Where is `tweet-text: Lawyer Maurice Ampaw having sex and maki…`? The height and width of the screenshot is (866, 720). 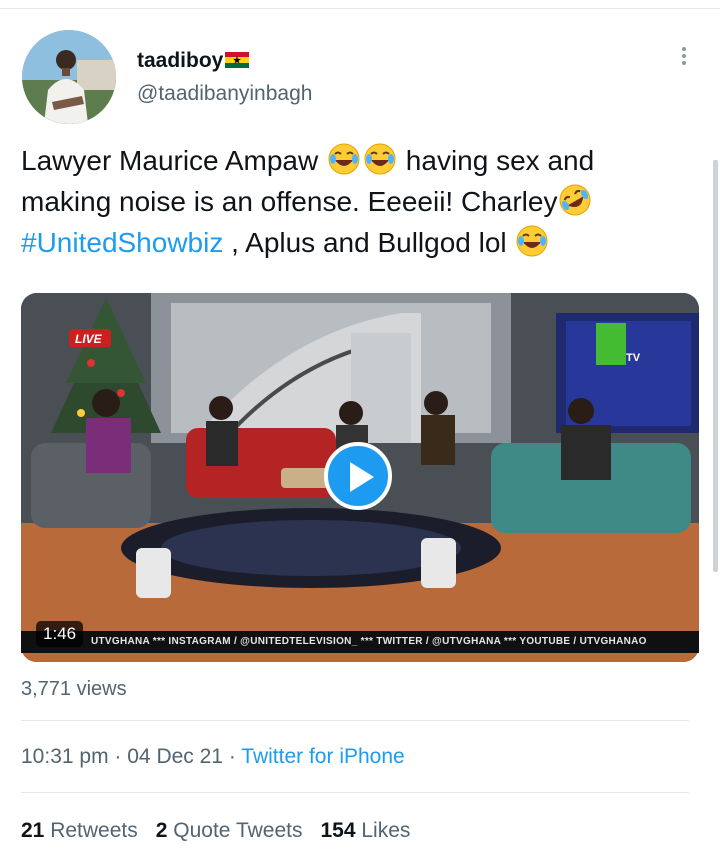
tweet-text: Lawyer Maurice Ampaw having sex and maki… is located at coordinates (351, 201).